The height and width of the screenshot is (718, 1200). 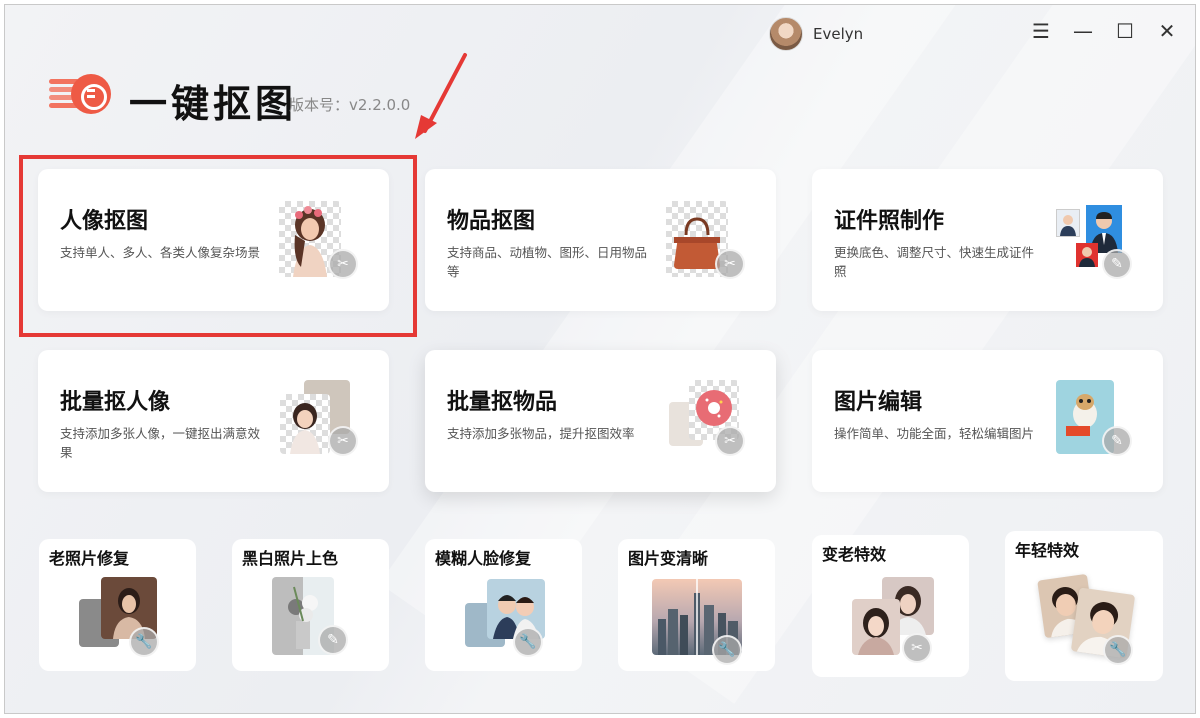 I want to click on batch-photo-front, so click(x=305, y=424).